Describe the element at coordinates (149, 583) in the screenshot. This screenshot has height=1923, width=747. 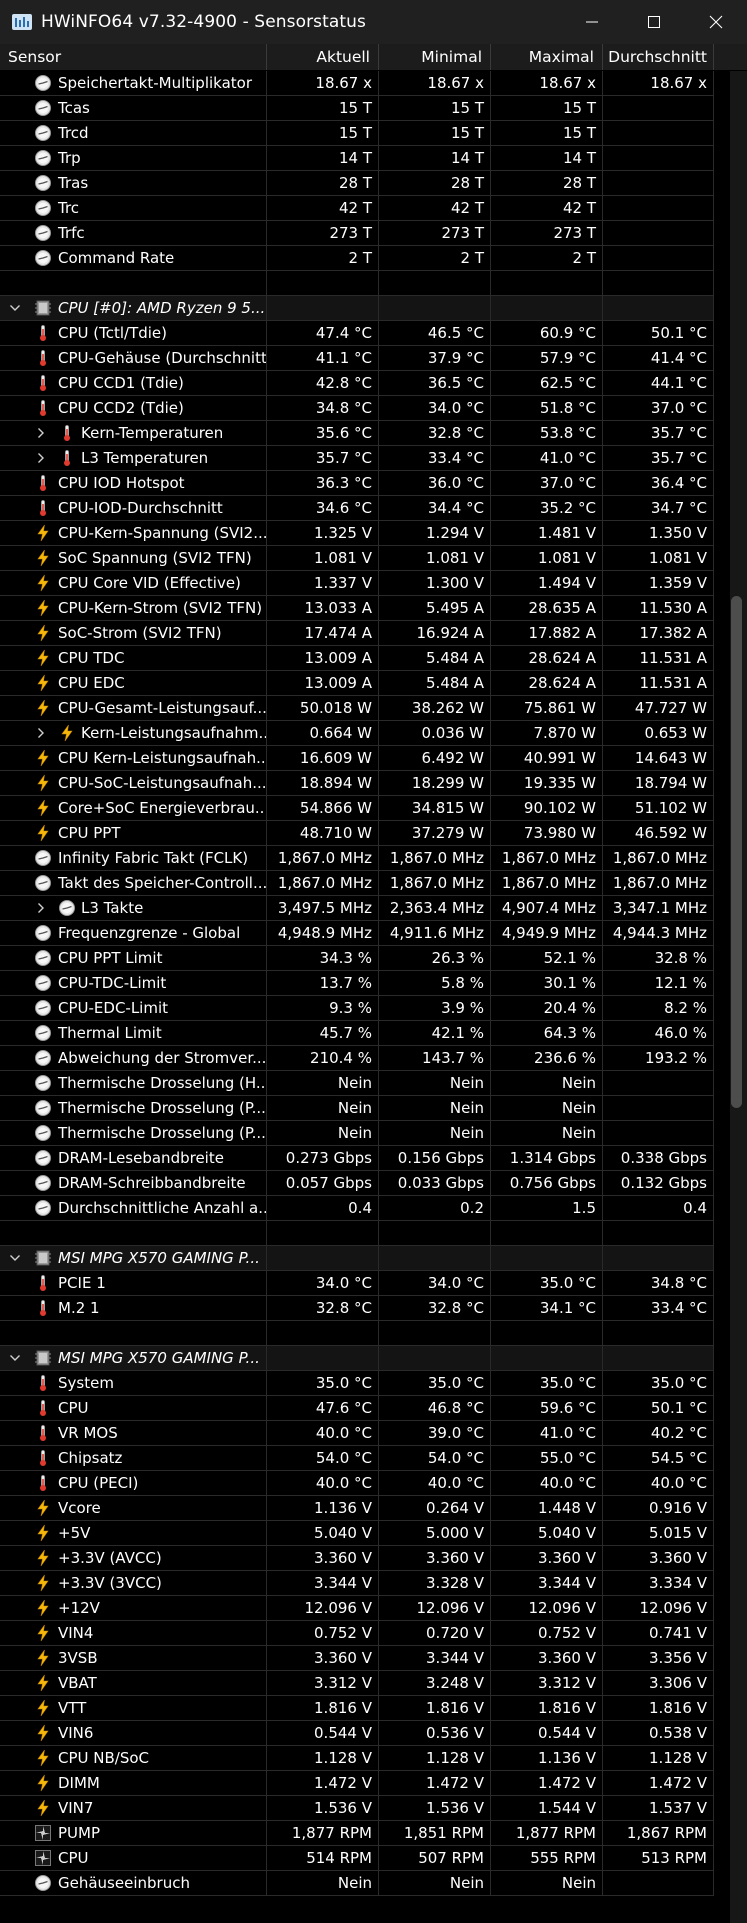
I see `sensor-label: CPU Core VID (Effective)` at that location.